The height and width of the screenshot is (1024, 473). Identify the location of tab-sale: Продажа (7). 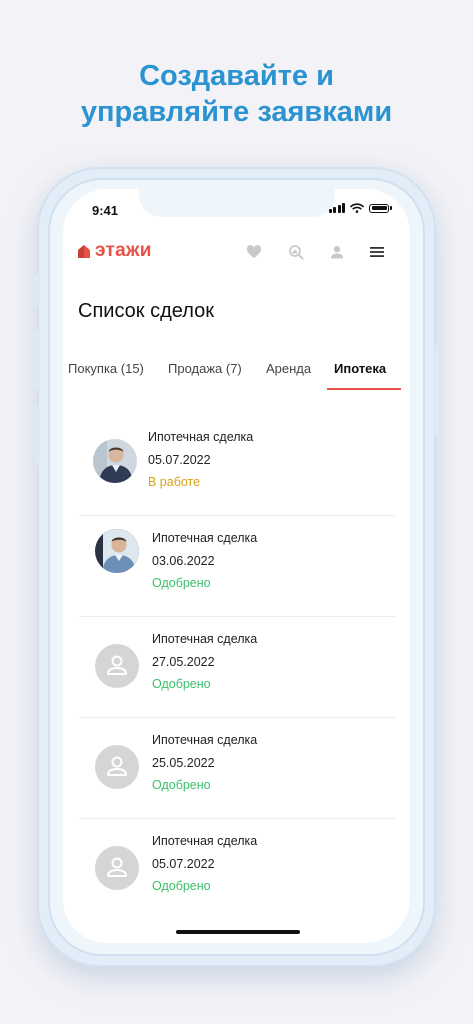
(205, 368).